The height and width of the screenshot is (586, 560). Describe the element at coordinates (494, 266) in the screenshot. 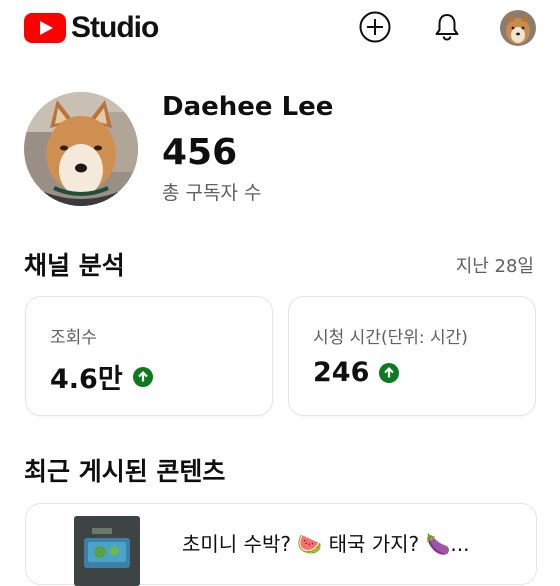

I see `analytics-period: 지난 28일` at that location.